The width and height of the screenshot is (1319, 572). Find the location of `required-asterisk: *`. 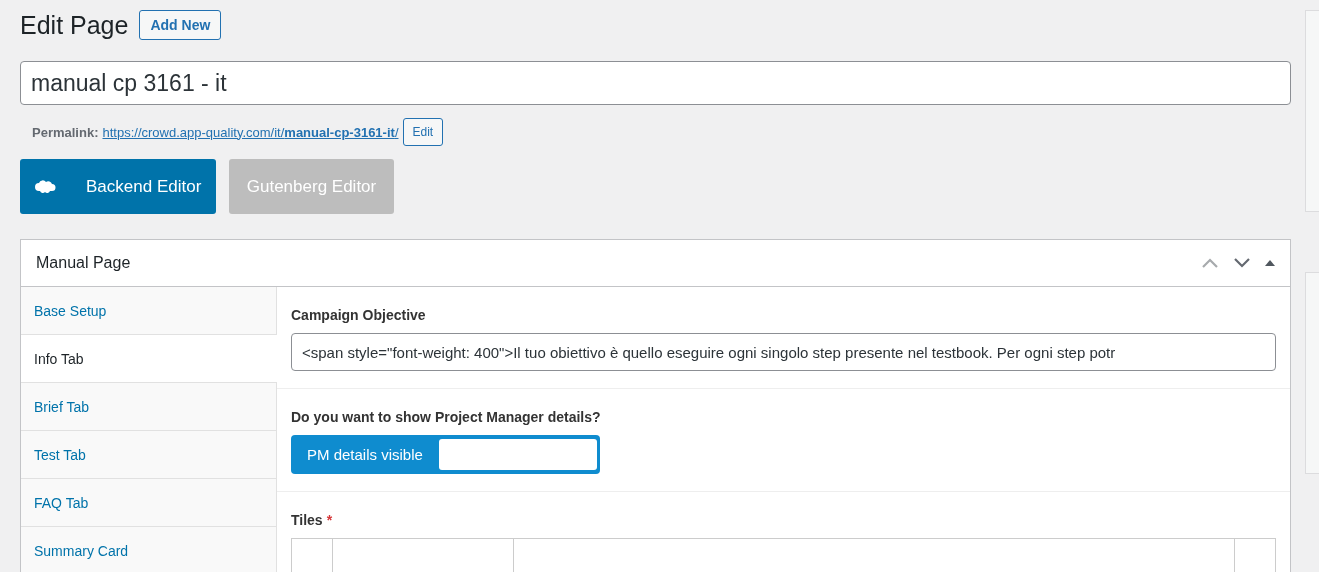

required-asterisk: * is located at coordinates (329, 520).